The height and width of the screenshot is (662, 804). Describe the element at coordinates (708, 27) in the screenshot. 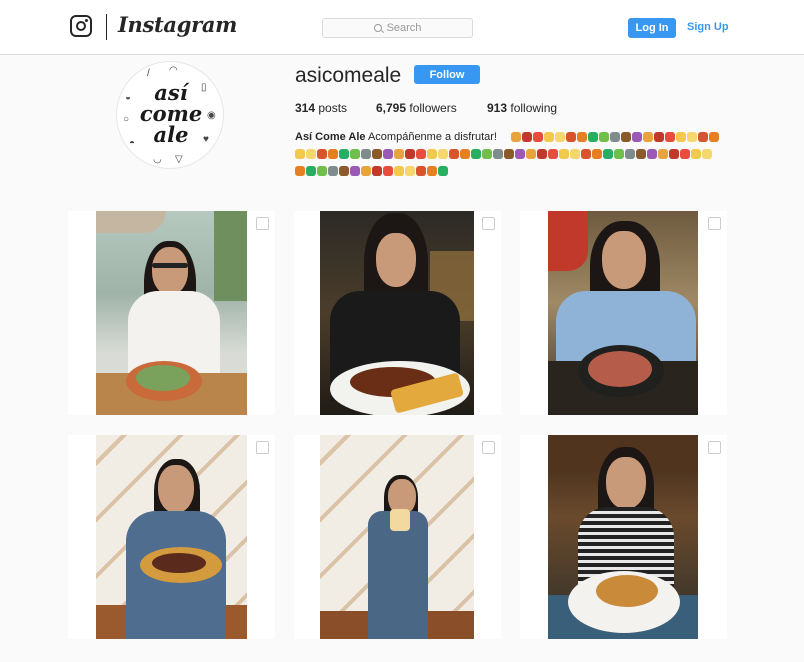

I see `signup-link: Sign Up` at that location.